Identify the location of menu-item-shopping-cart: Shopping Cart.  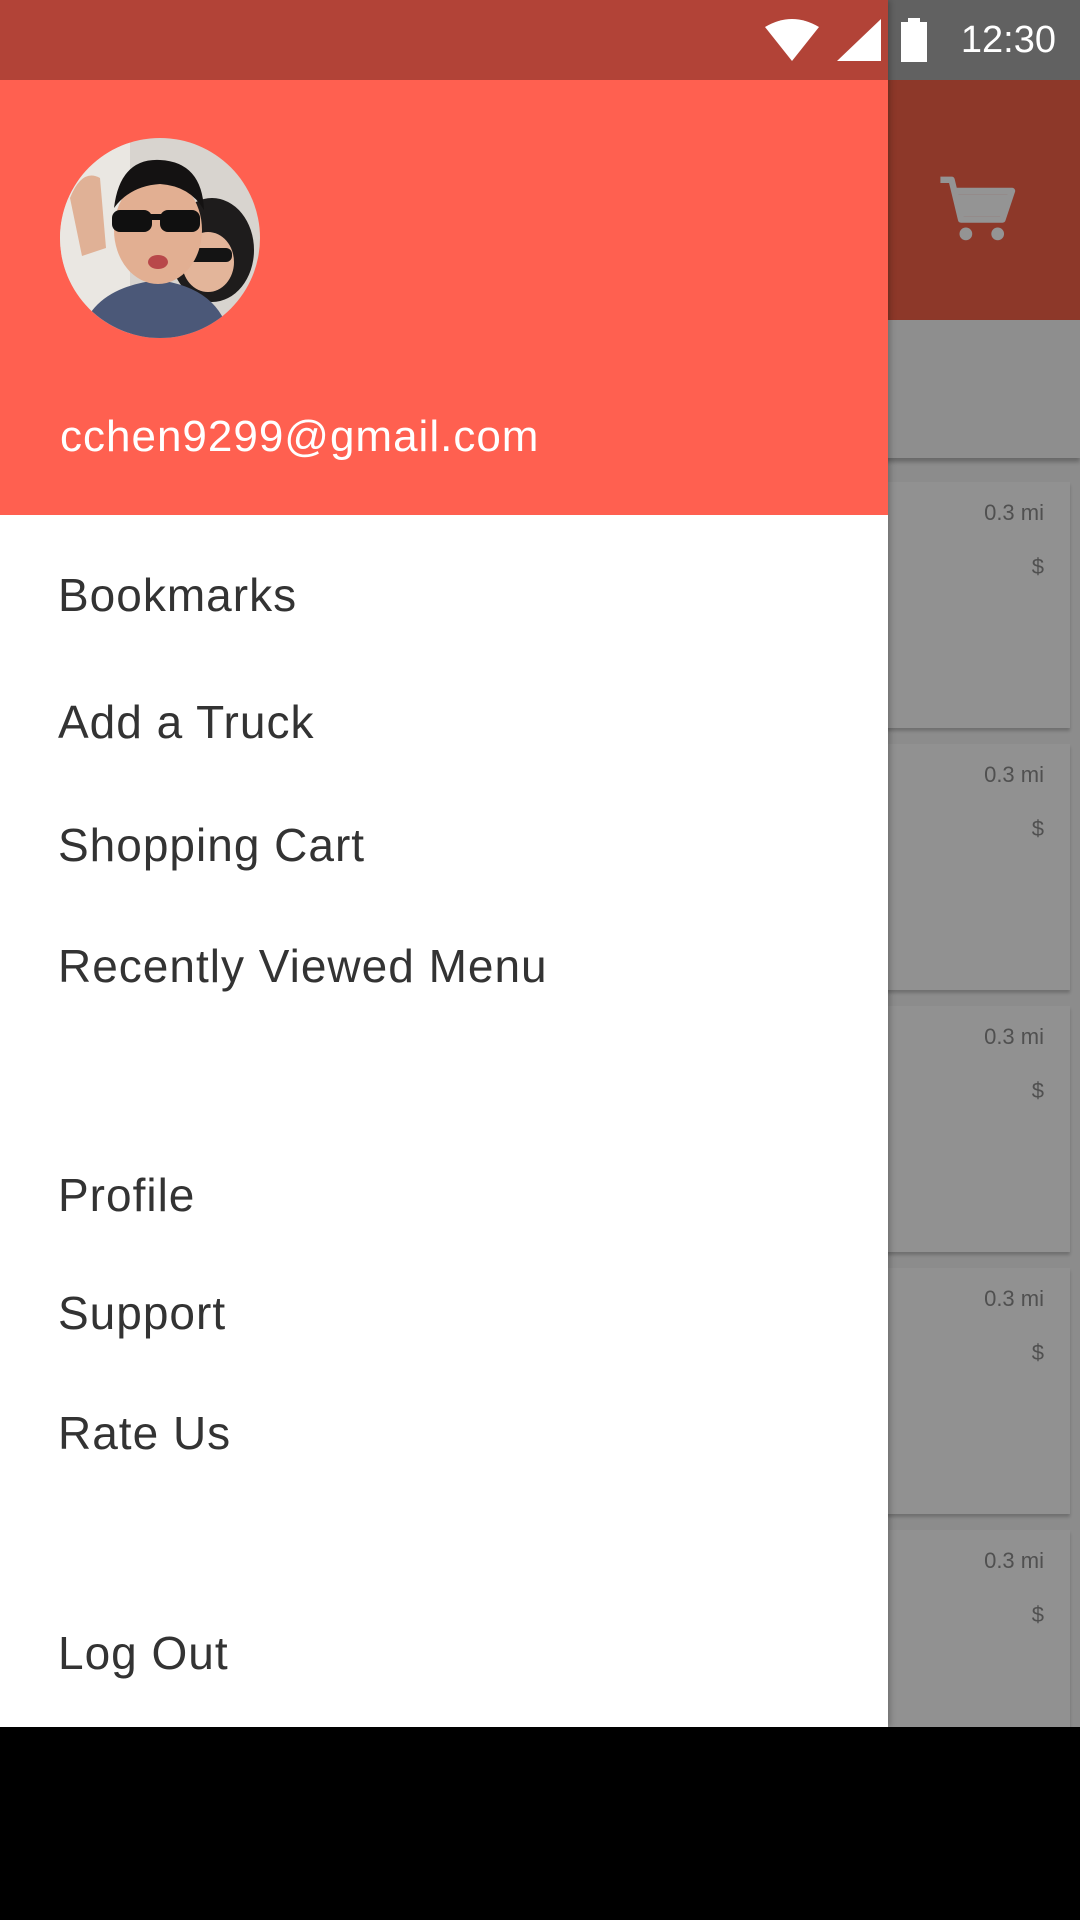
(211, 845).